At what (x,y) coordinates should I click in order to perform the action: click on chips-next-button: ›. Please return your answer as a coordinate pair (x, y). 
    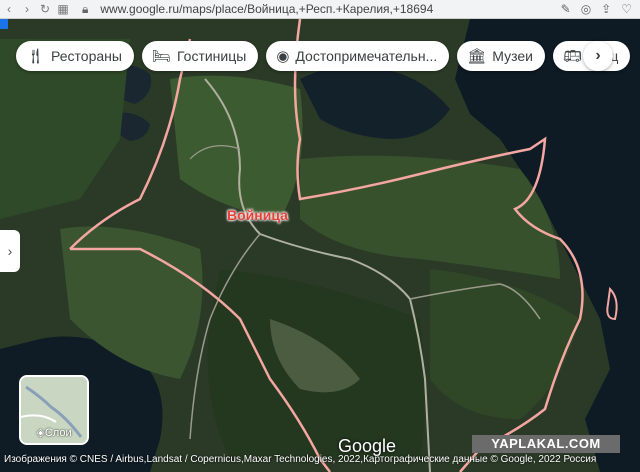
    Looking at the image, I should click on (598, 56).